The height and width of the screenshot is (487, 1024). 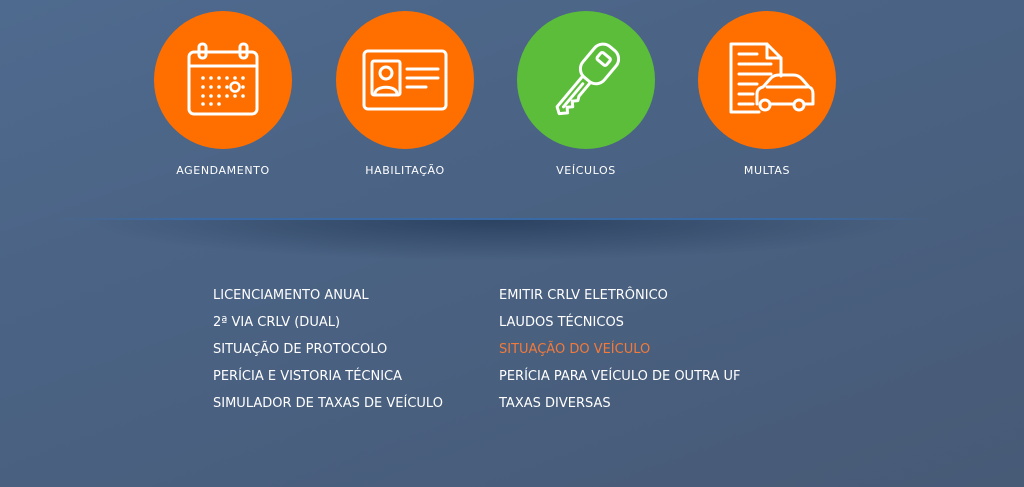 I want to click on link-pericia-outra-uf: PERÍCIA PARA VEÍCULO DE OUTRA UF, so click(x=620, y=381).